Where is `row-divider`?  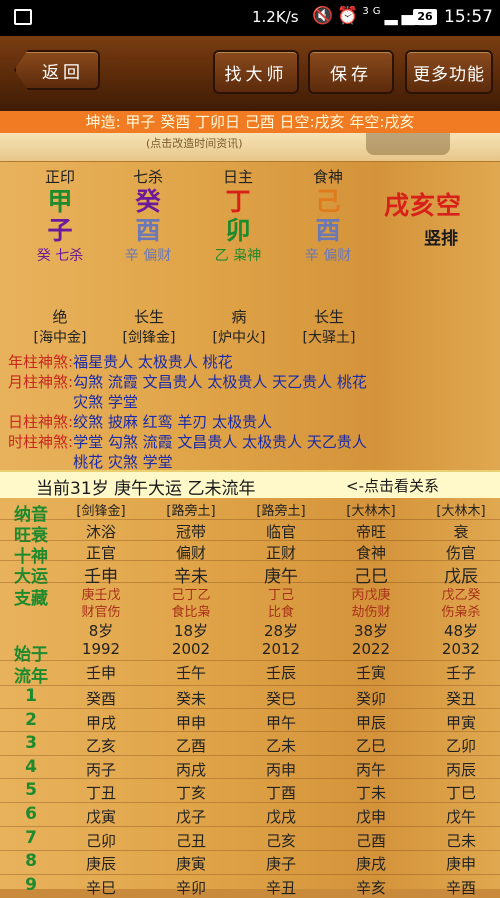 row-divider is located at coordinates (250, 519).